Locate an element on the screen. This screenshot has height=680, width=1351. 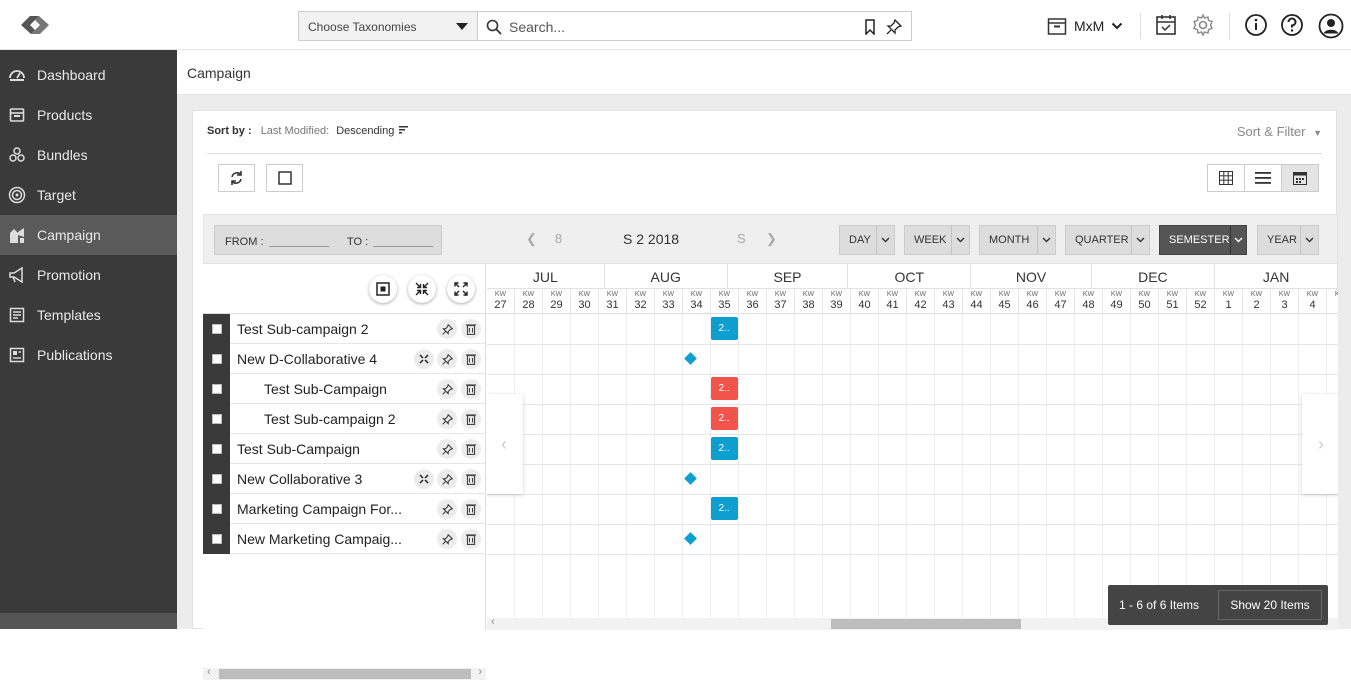
prev-period: 8 is located at coordinates (558, 238).